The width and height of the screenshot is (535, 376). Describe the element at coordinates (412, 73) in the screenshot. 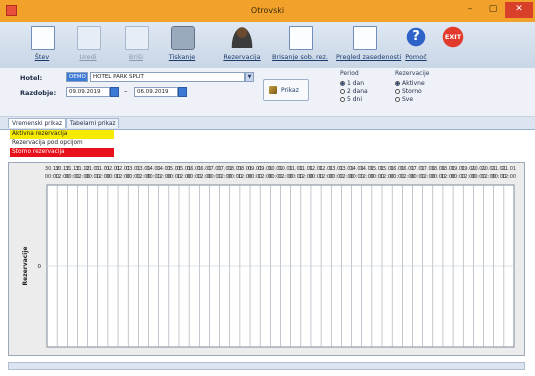

I see `reservation-group-title: Rezervacije` at that location.